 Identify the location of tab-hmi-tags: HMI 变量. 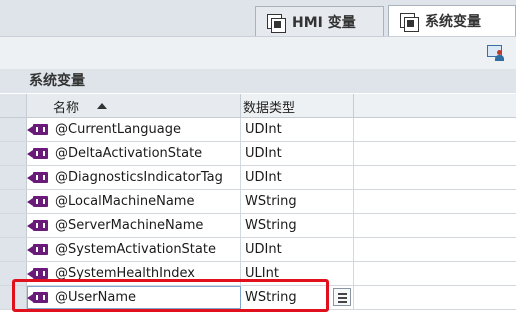
(319, 21).